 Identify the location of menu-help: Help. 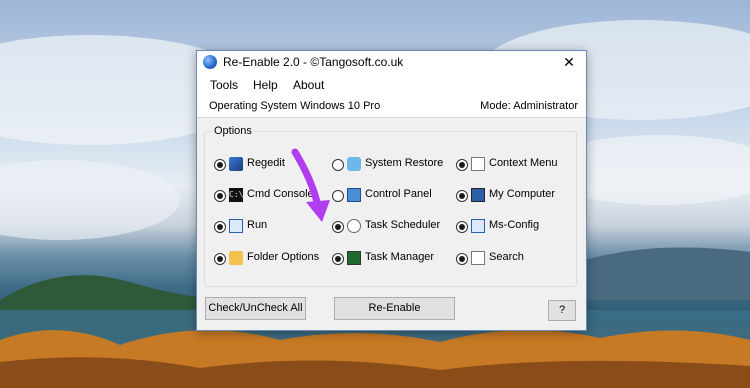
(265, 85).